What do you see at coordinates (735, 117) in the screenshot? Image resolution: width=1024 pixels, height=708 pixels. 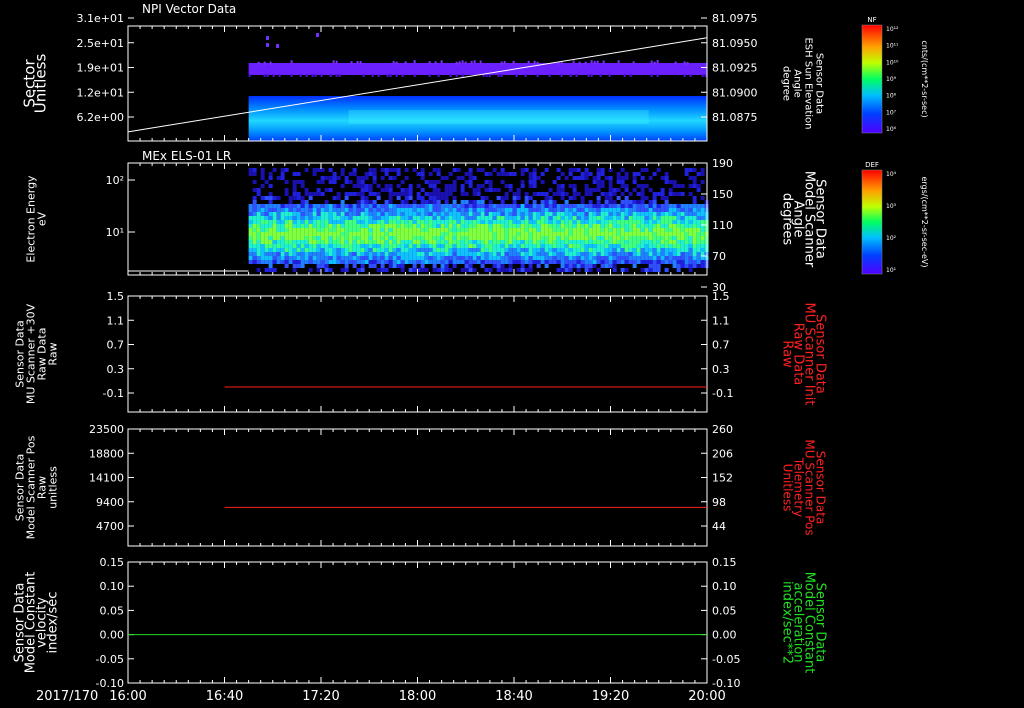 I see `y-tick-label-right: 81.0875` at bounding box center [735, 117].